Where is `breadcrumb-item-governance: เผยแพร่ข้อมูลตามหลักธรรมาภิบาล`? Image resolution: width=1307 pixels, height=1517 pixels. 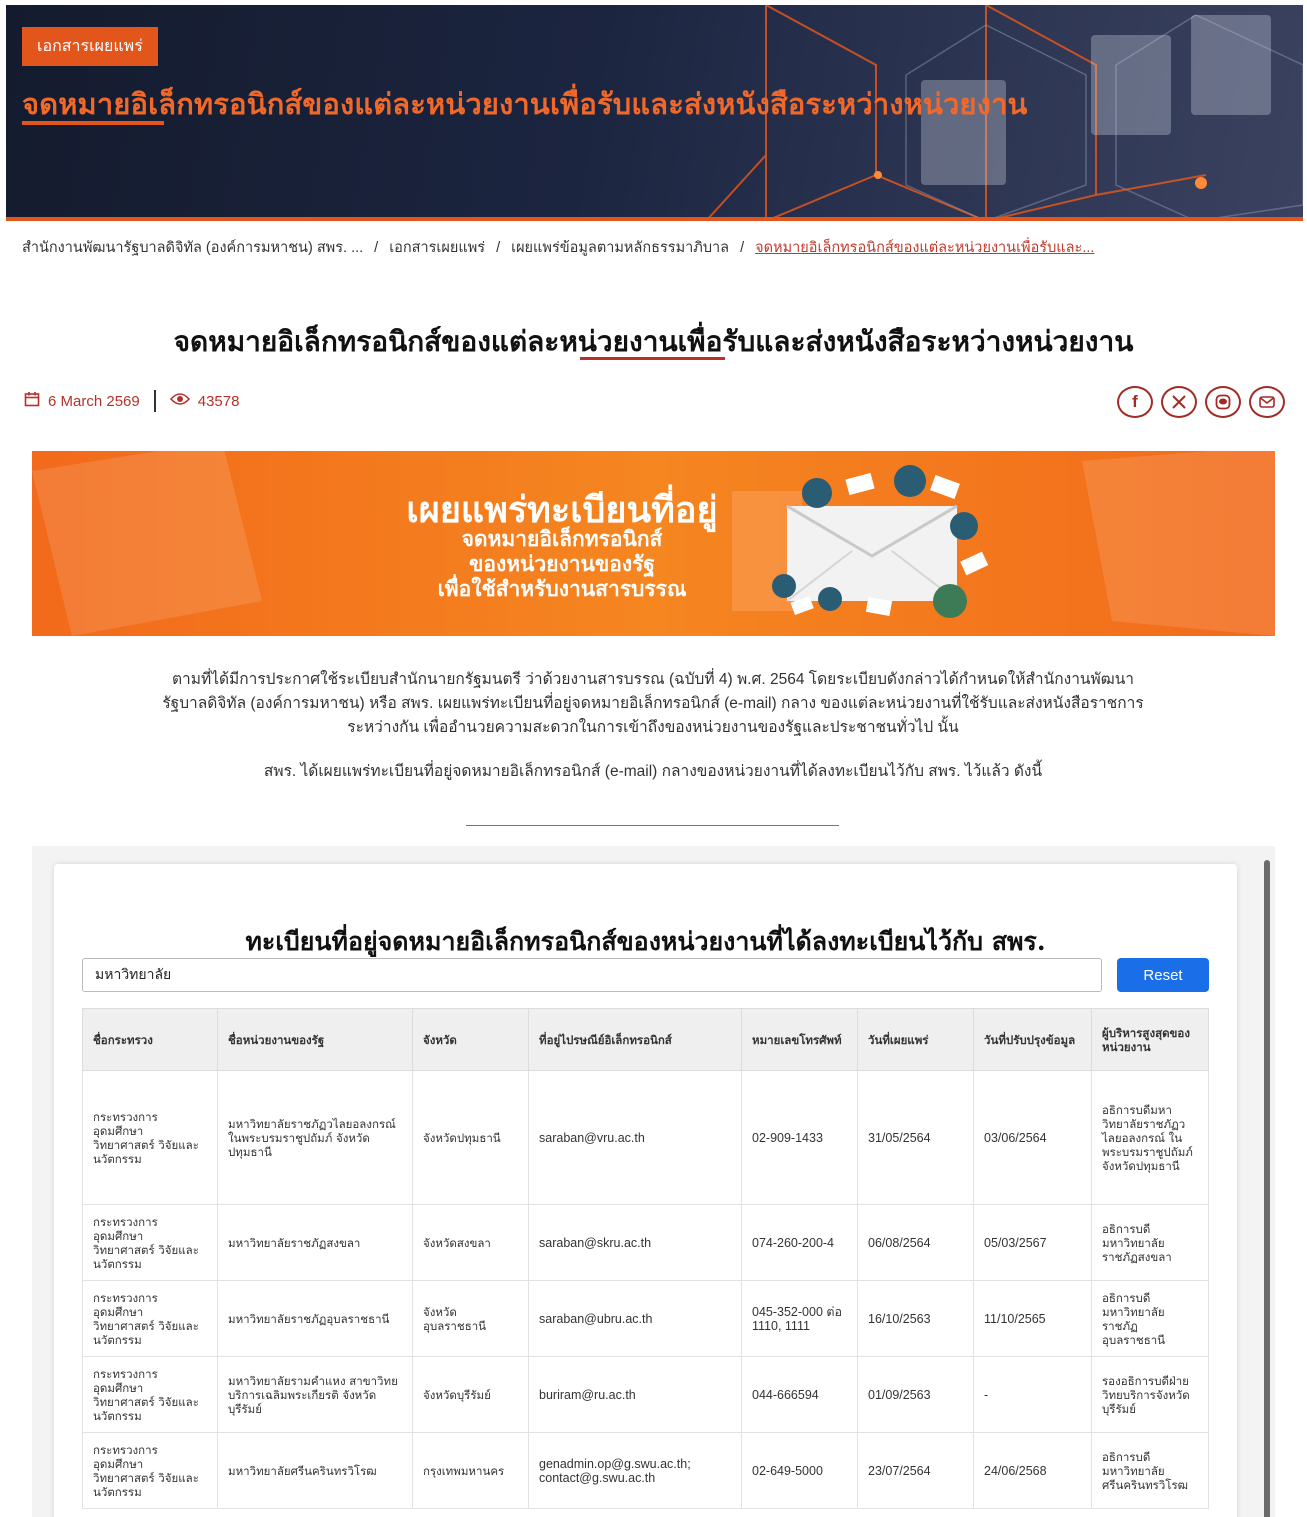
breadcrumb-item-governance: เผยแพร่ข้อมูลตามหลักธรรมาภิบาล is located at coordinates (620, 248).